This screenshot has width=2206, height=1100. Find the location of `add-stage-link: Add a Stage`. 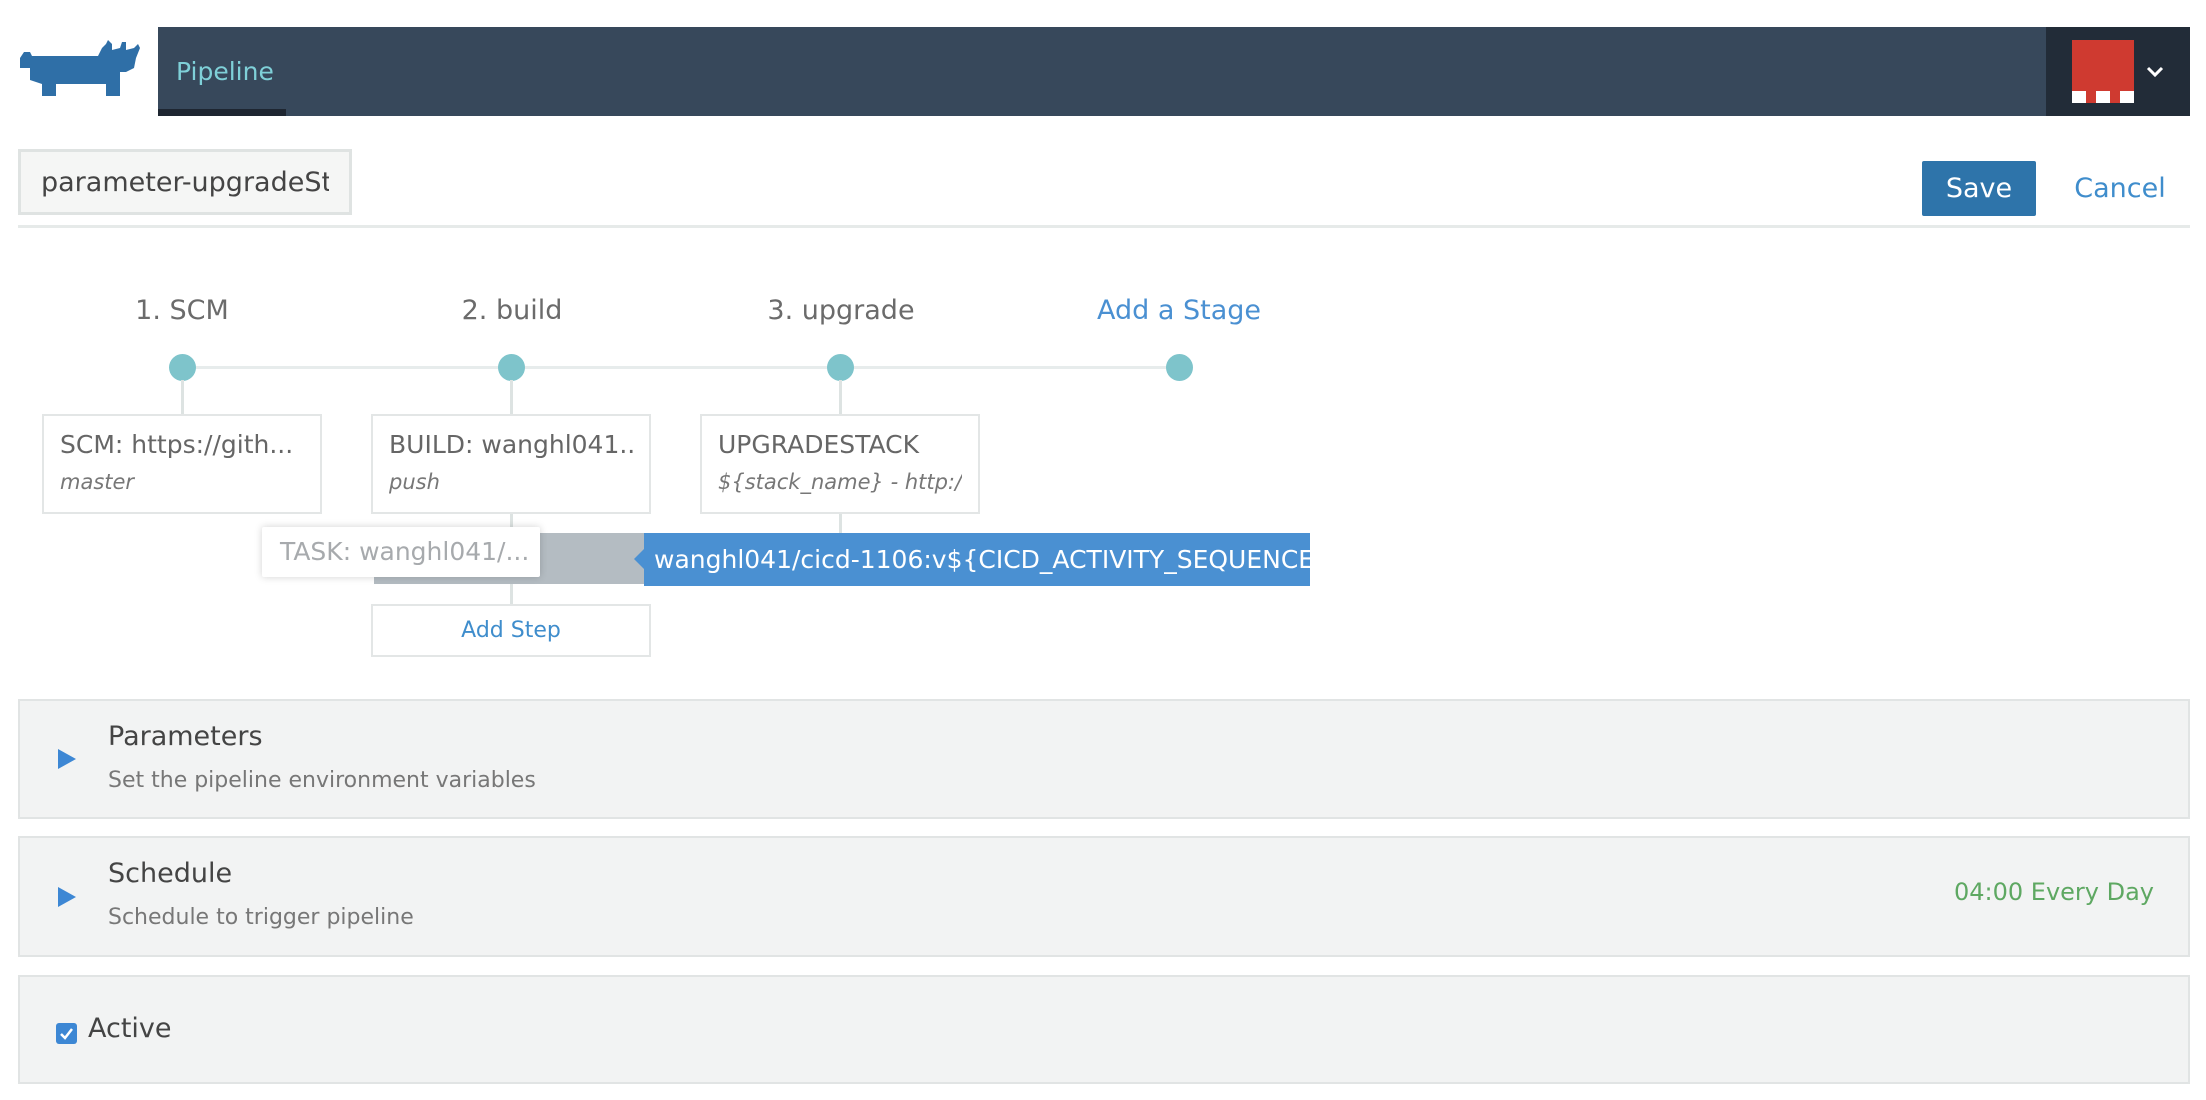

add-stage-link: Add a Stage is located at coordinates (1179, 310).